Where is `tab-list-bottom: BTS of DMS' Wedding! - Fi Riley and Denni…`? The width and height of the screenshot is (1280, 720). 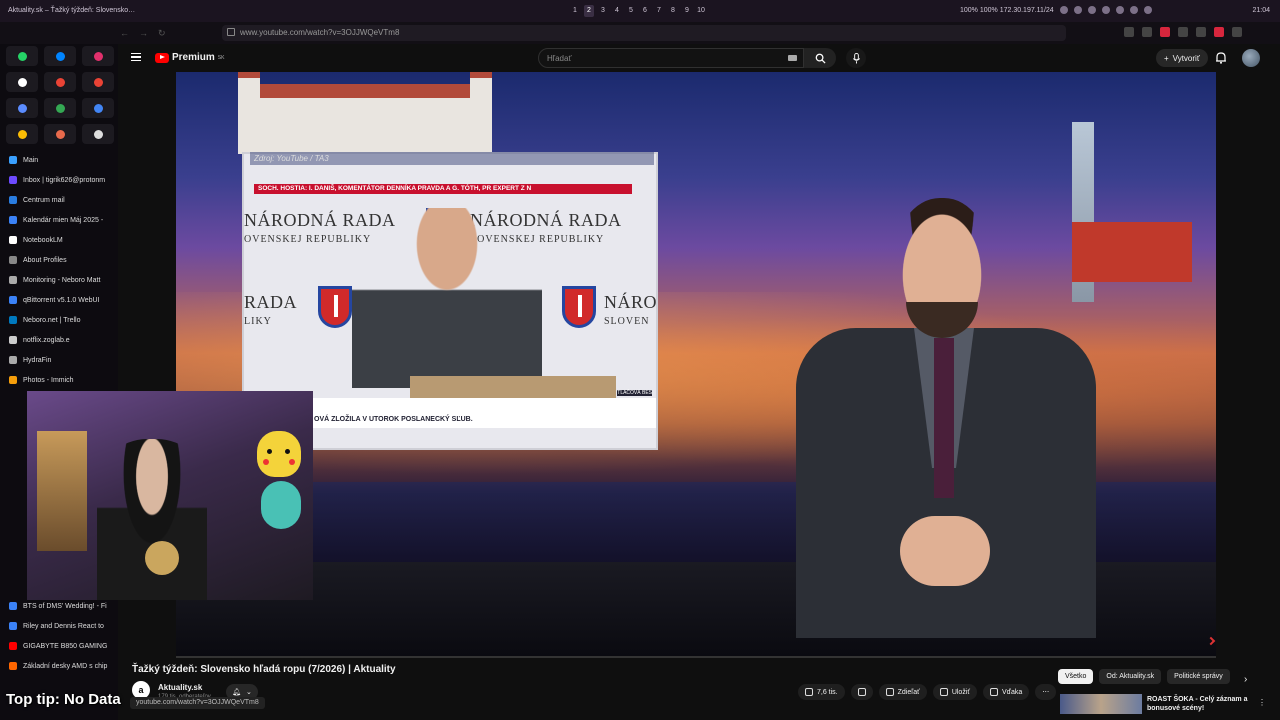
tab-list-bottom: BTS of DMS' Wedding! - Fi Riley and Denni… is located at coordinates (59, 636).